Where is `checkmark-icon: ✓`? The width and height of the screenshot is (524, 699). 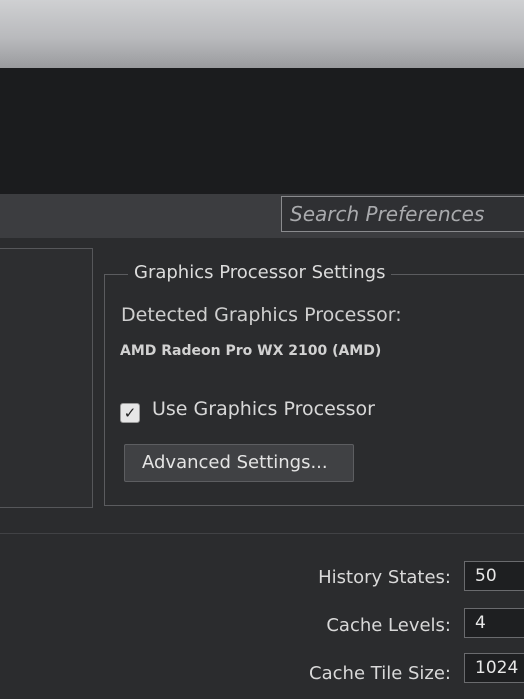 checkmark-icon: ✓ is located at coordinates (130, 413).